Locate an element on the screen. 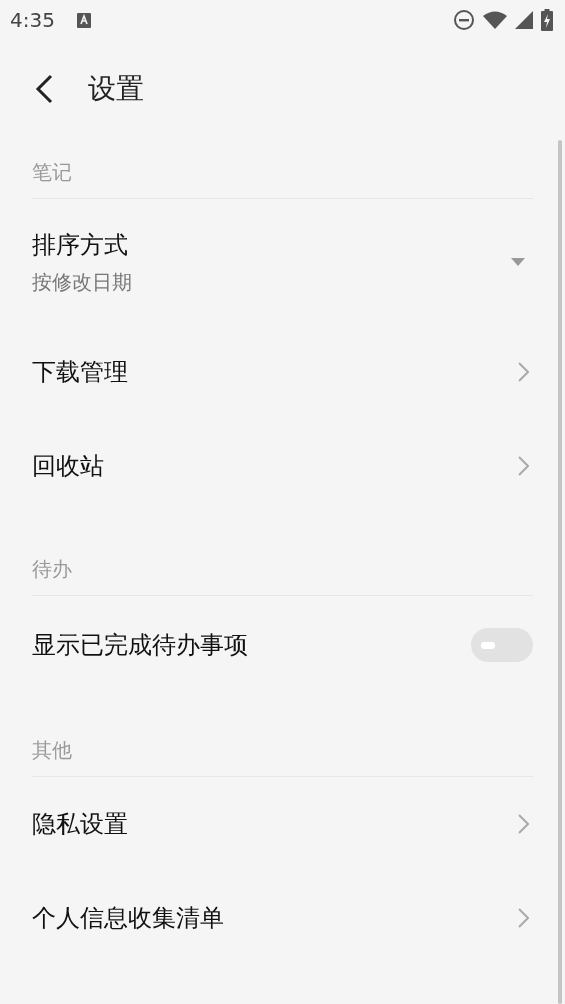 The image size is (565, 1004). setting-row: 下载管理 is located at coordinates (282, 372).